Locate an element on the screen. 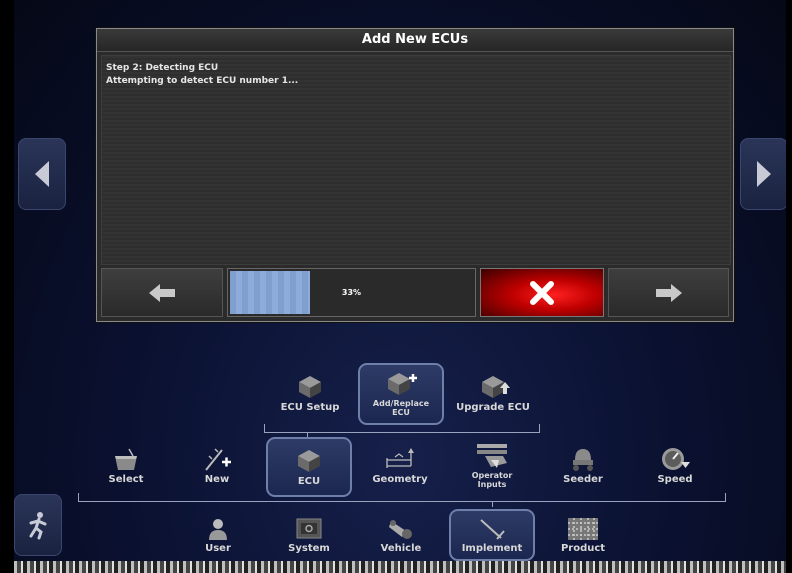 This screenshot has width=792, height=573. system-icon is located at coordinates (309, 528).